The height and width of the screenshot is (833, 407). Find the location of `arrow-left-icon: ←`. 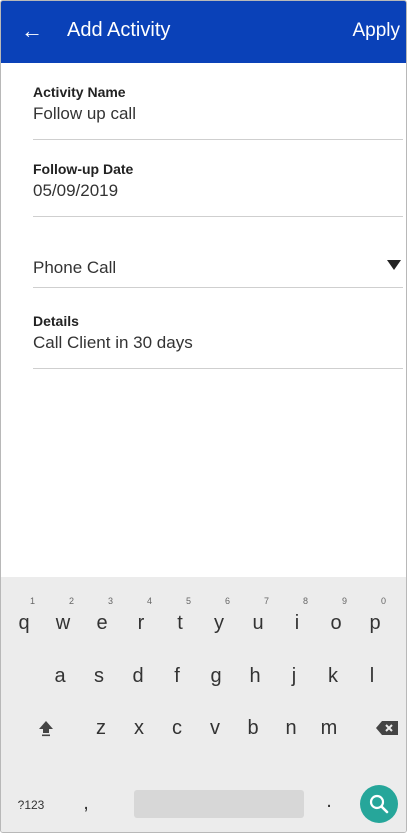

arrow-left-icon: ← is located at coordinates (32, 31).